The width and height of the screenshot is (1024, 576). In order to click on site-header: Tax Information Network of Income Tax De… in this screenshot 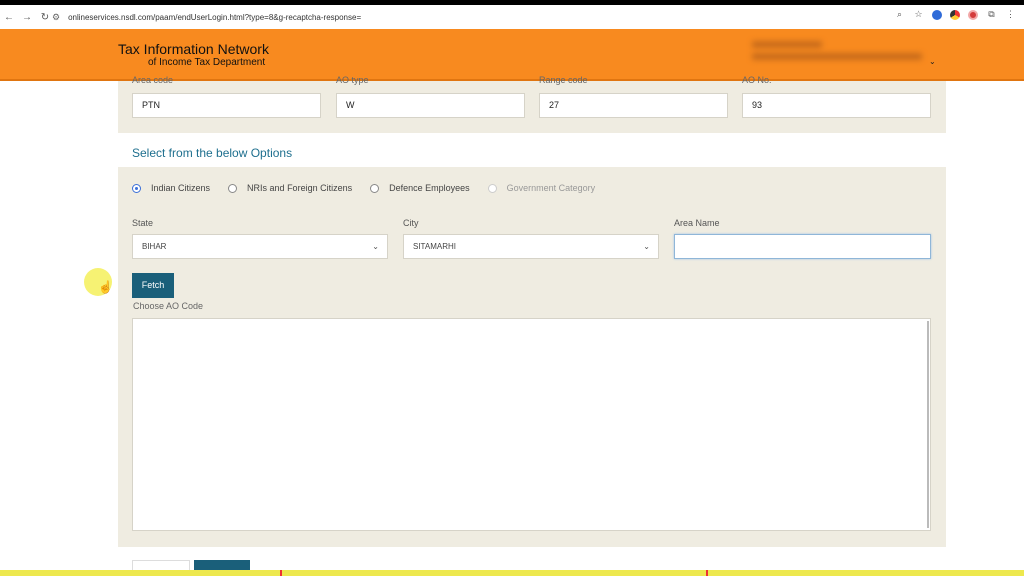, I will do `click(512, 55)`.